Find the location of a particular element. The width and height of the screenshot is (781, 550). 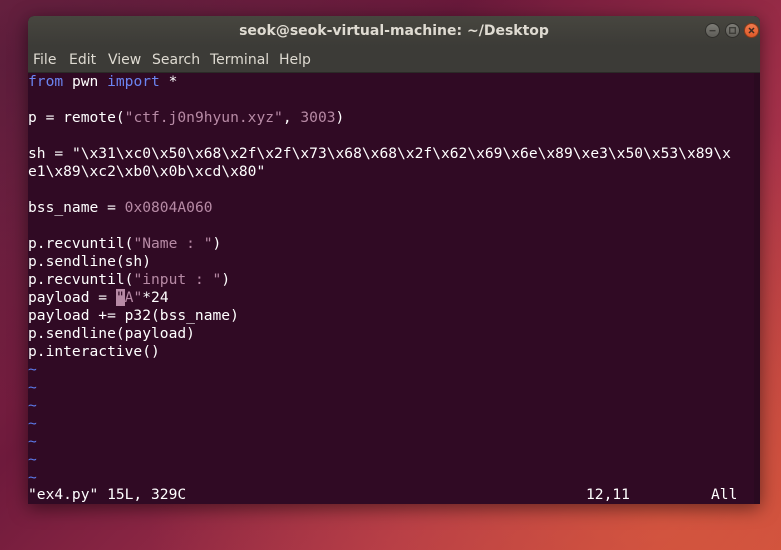

code-text: *24 is located at coordinates (155, 297).